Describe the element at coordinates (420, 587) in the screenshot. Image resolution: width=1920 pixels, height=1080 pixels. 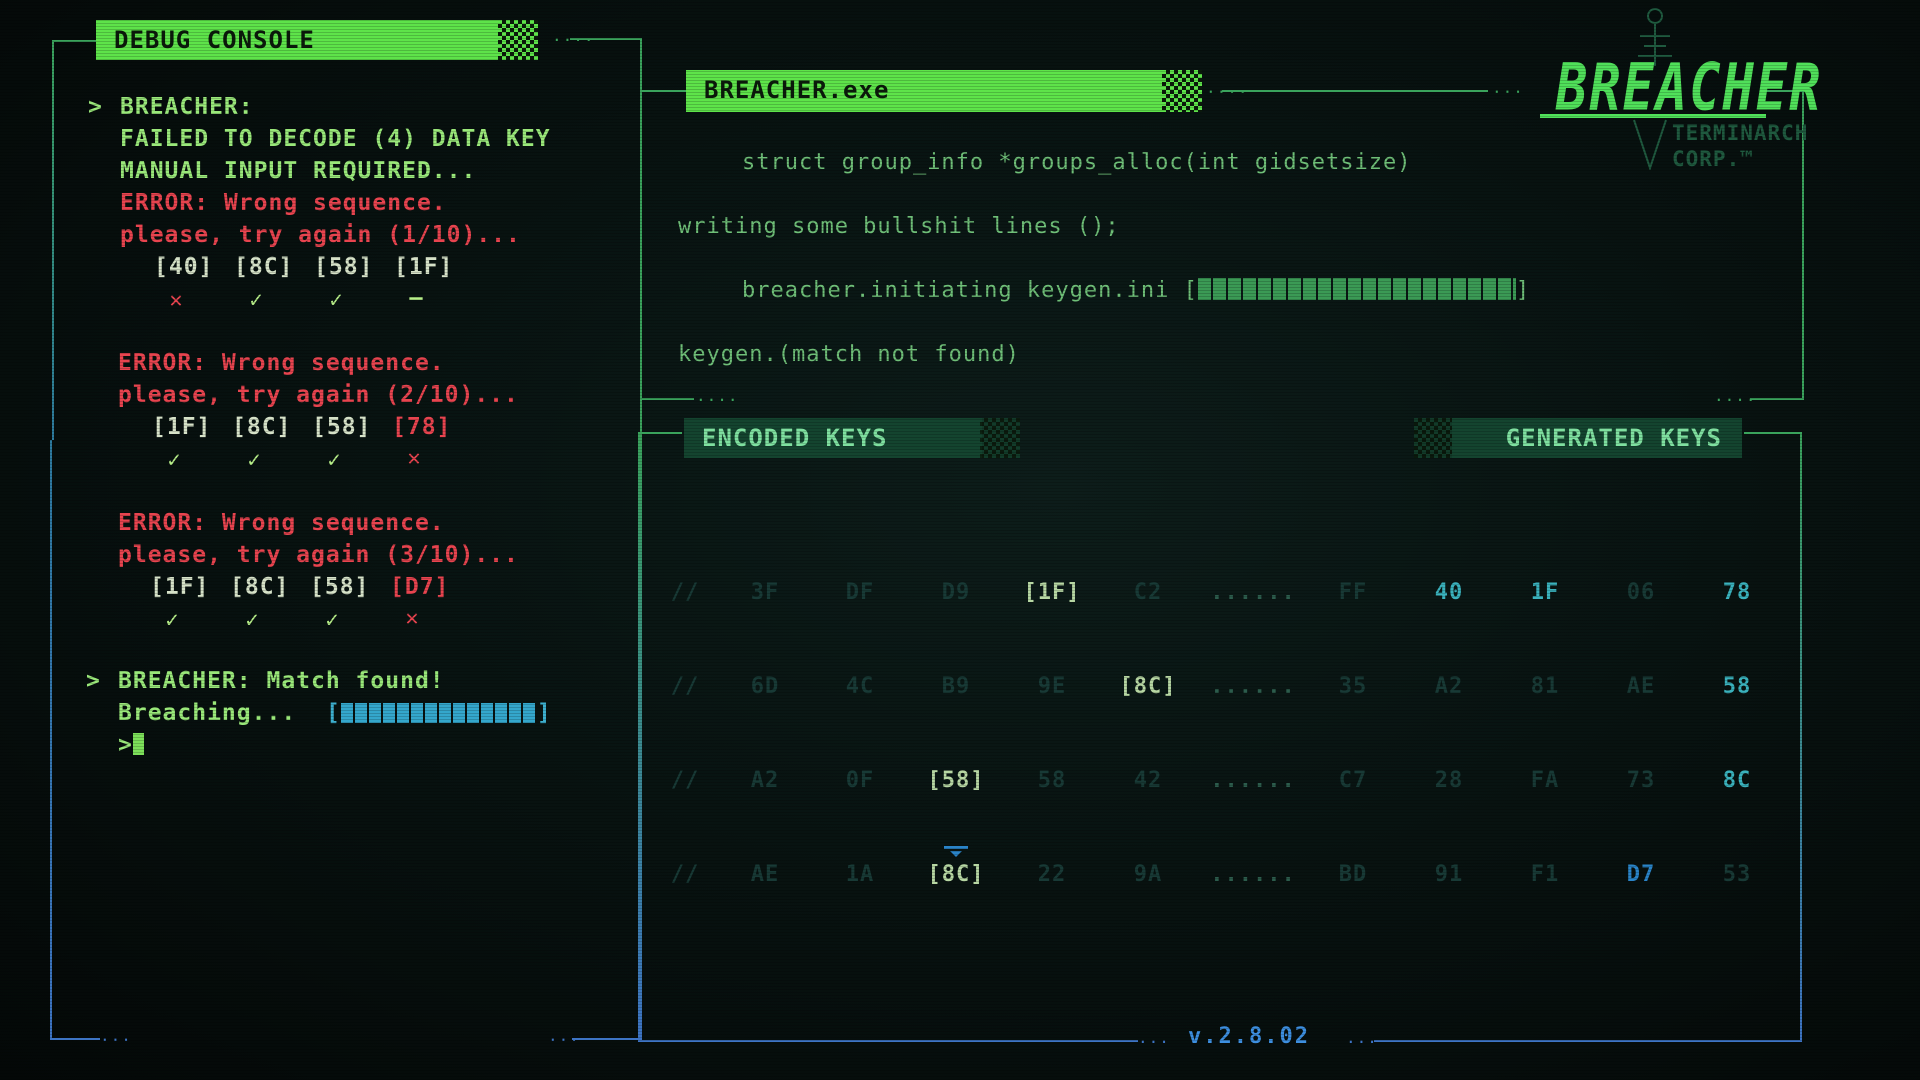
I see `attempt-key: [D7]` at that location.